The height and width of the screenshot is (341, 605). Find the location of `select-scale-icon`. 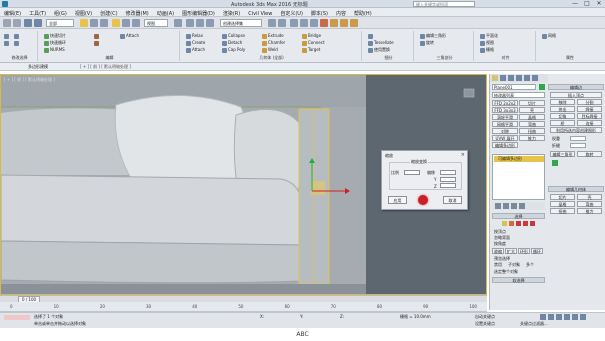

select-scale-icon is located at coordinates (136, 23).